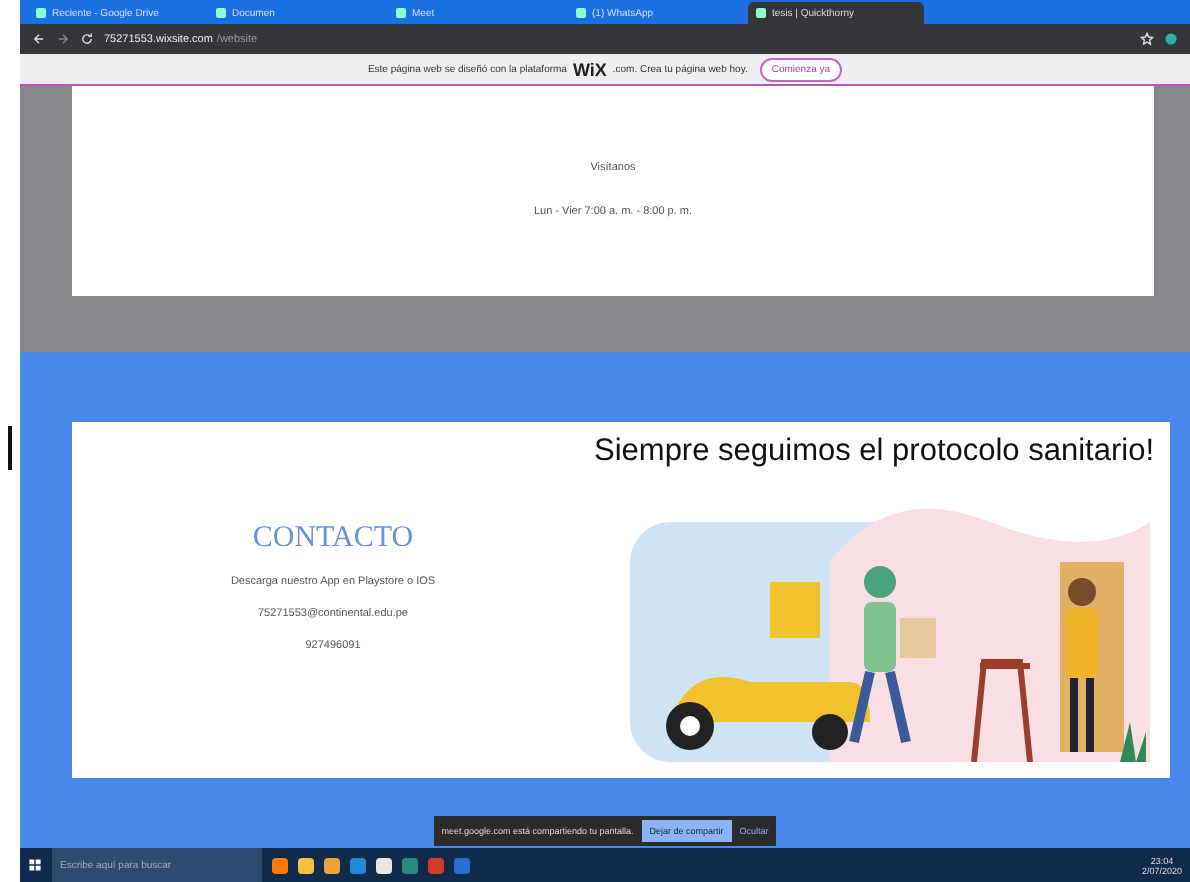  I want to click on banner-title: Siempre seguimos el protocolo sanitario!, so click(874, 452).